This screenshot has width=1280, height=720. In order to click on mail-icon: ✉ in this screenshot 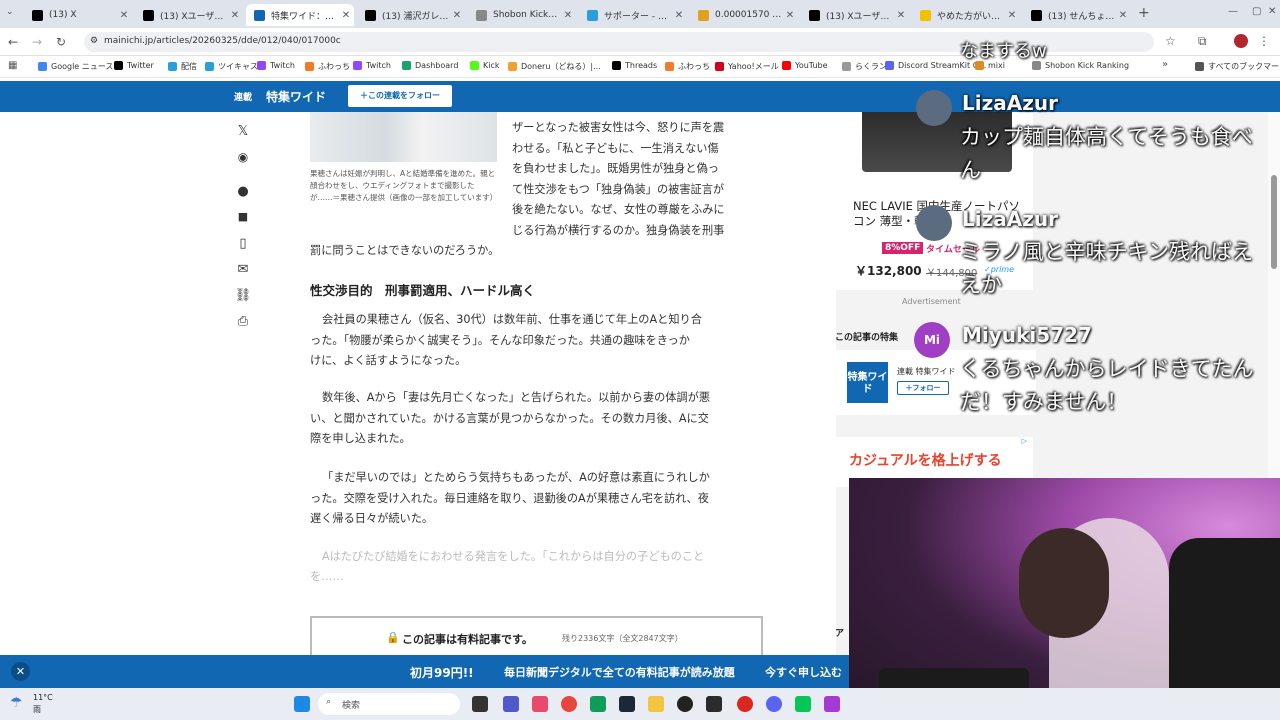, I will do `click(243, 269)`.